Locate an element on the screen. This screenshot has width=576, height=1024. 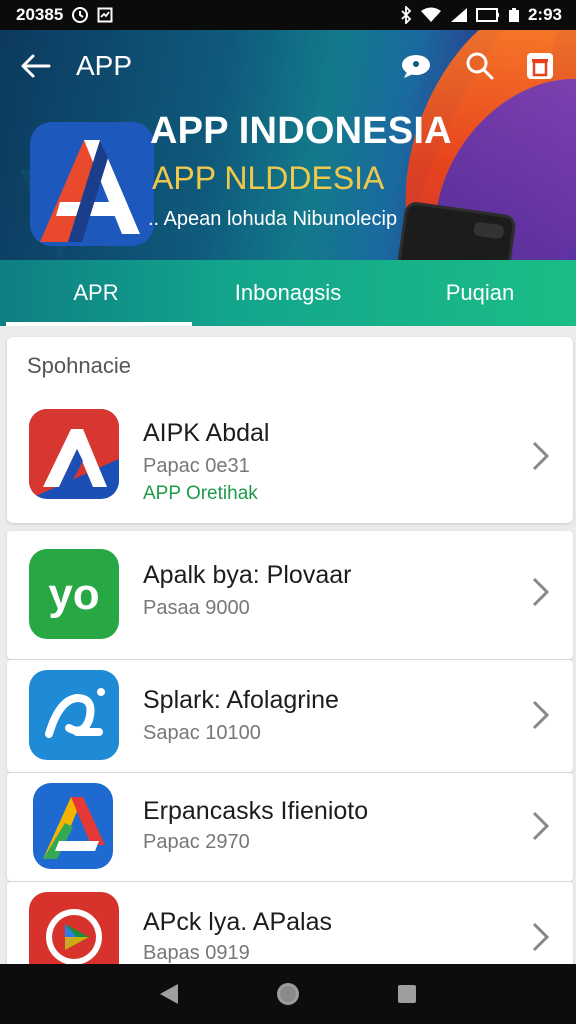
item-title: Apalk bya: Plovaar is located at coordinates (247, 575).